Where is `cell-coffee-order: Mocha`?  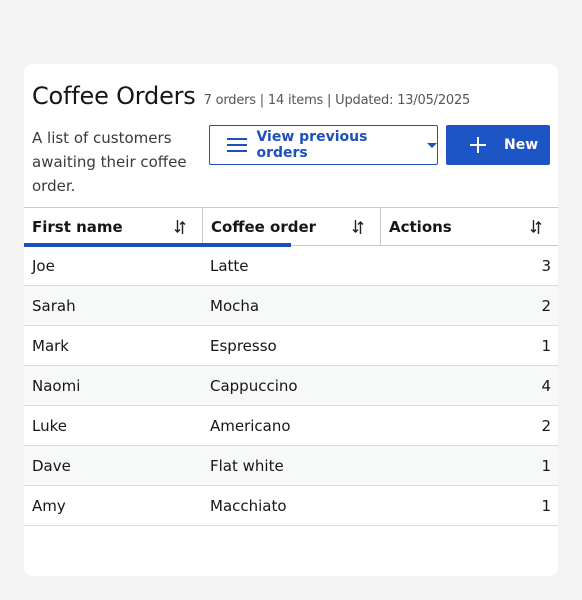 cell-coffee-order: Mocha is located at coordinates (235, 305).